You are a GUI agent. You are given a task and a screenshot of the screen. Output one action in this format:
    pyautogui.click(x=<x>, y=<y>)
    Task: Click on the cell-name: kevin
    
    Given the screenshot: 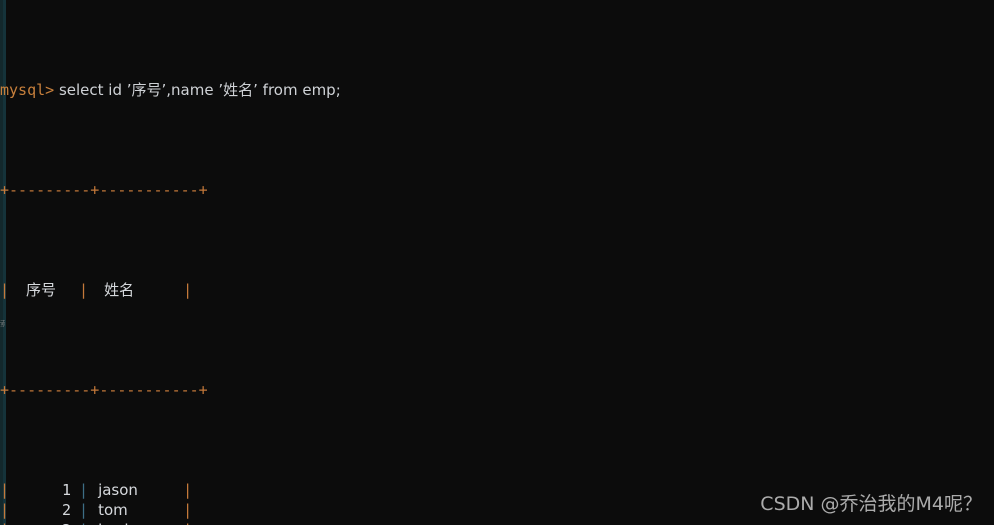 What is the action you would take?
    pyautogui.click(x=135, y=522)
    